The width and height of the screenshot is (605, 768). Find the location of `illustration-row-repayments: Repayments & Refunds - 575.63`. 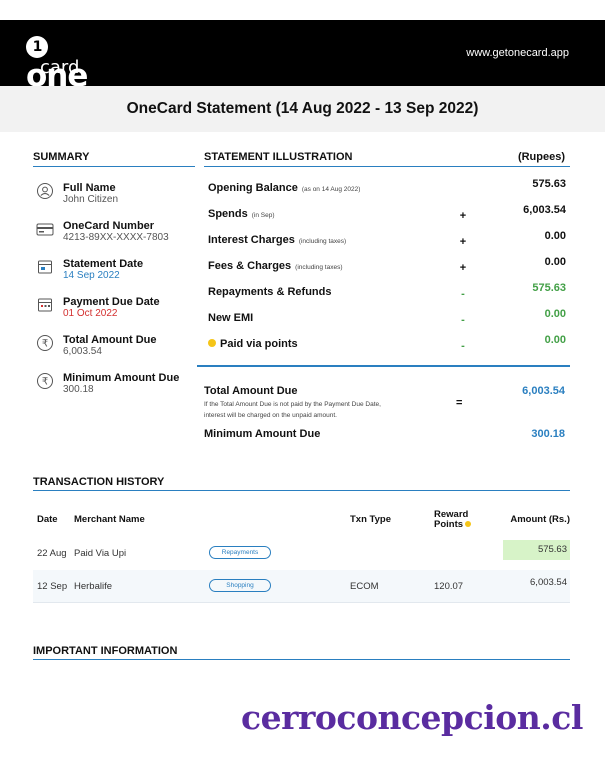

illustration-row-repayments: Repayments & Refunds - 575.63 is located at coordinates (388, 293).